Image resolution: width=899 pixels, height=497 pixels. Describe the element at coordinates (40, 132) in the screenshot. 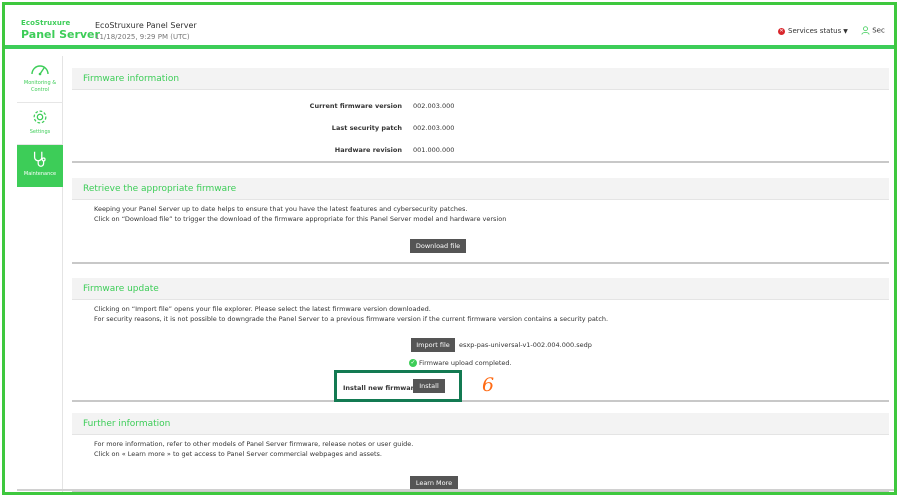

I see `sidebar-item-label: Settings` at that location.